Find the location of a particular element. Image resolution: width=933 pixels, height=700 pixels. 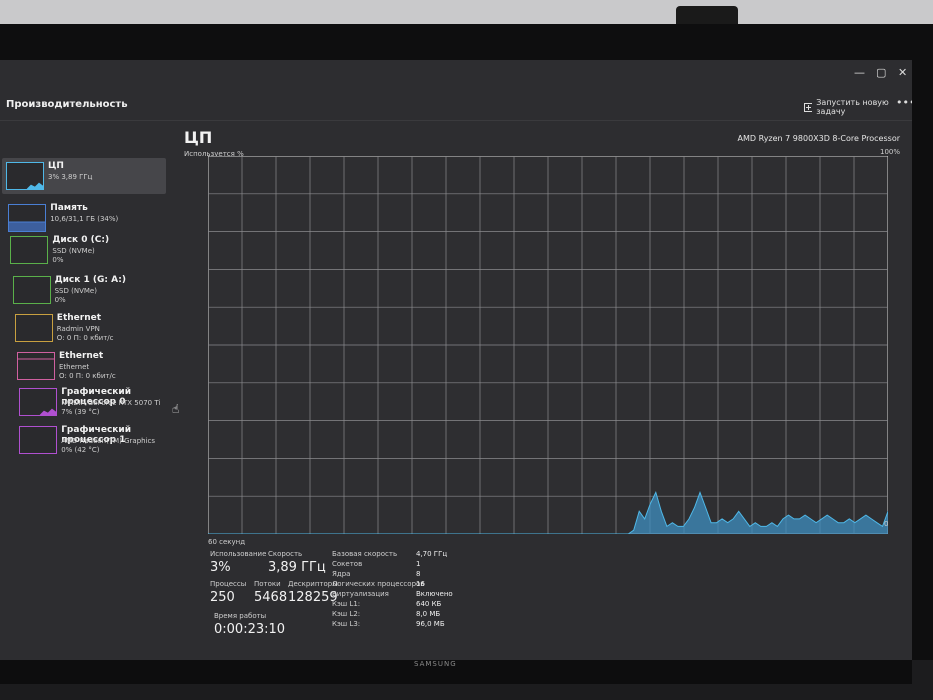

sidebar-item-line1: AMD Radeon(TM) Graphics is located at coordinates (108, 441).